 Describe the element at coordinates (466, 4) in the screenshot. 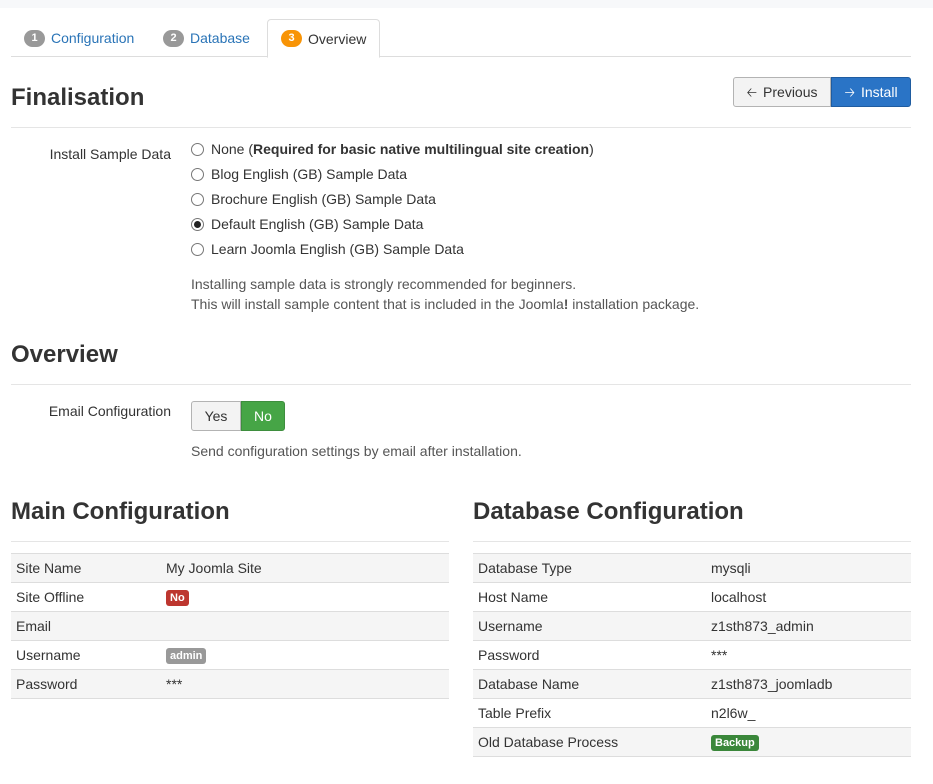

I see `top-band` at that location.